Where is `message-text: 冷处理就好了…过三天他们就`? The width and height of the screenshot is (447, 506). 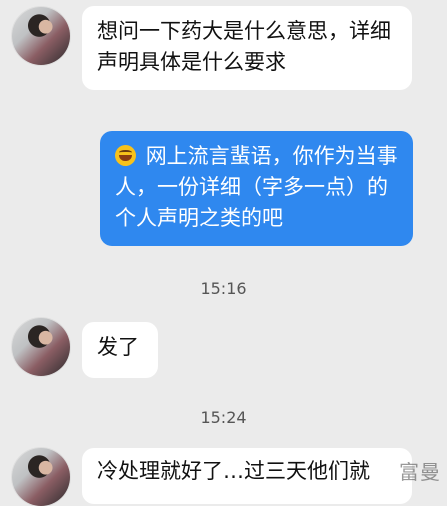
message-text: 冷处理就好了…过三天他们就 is located at coordinates (233, 471).